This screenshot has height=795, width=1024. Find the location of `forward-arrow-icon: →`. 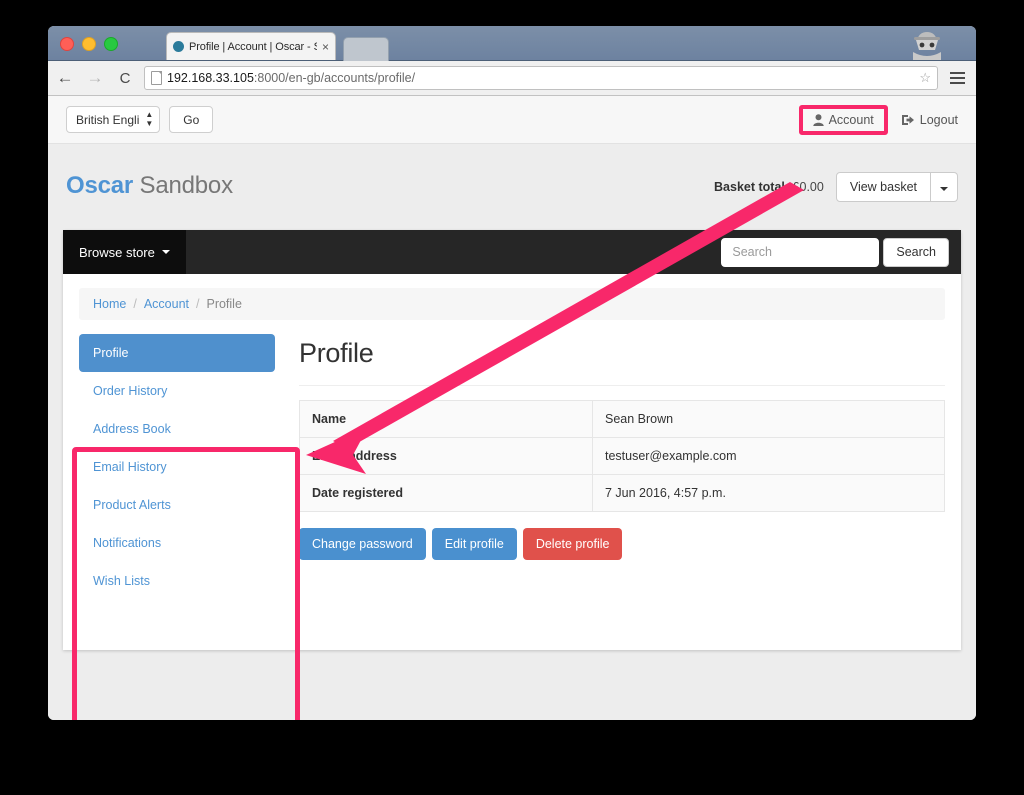

forward-arrow-icon: → is located at coordinates (95, 78).